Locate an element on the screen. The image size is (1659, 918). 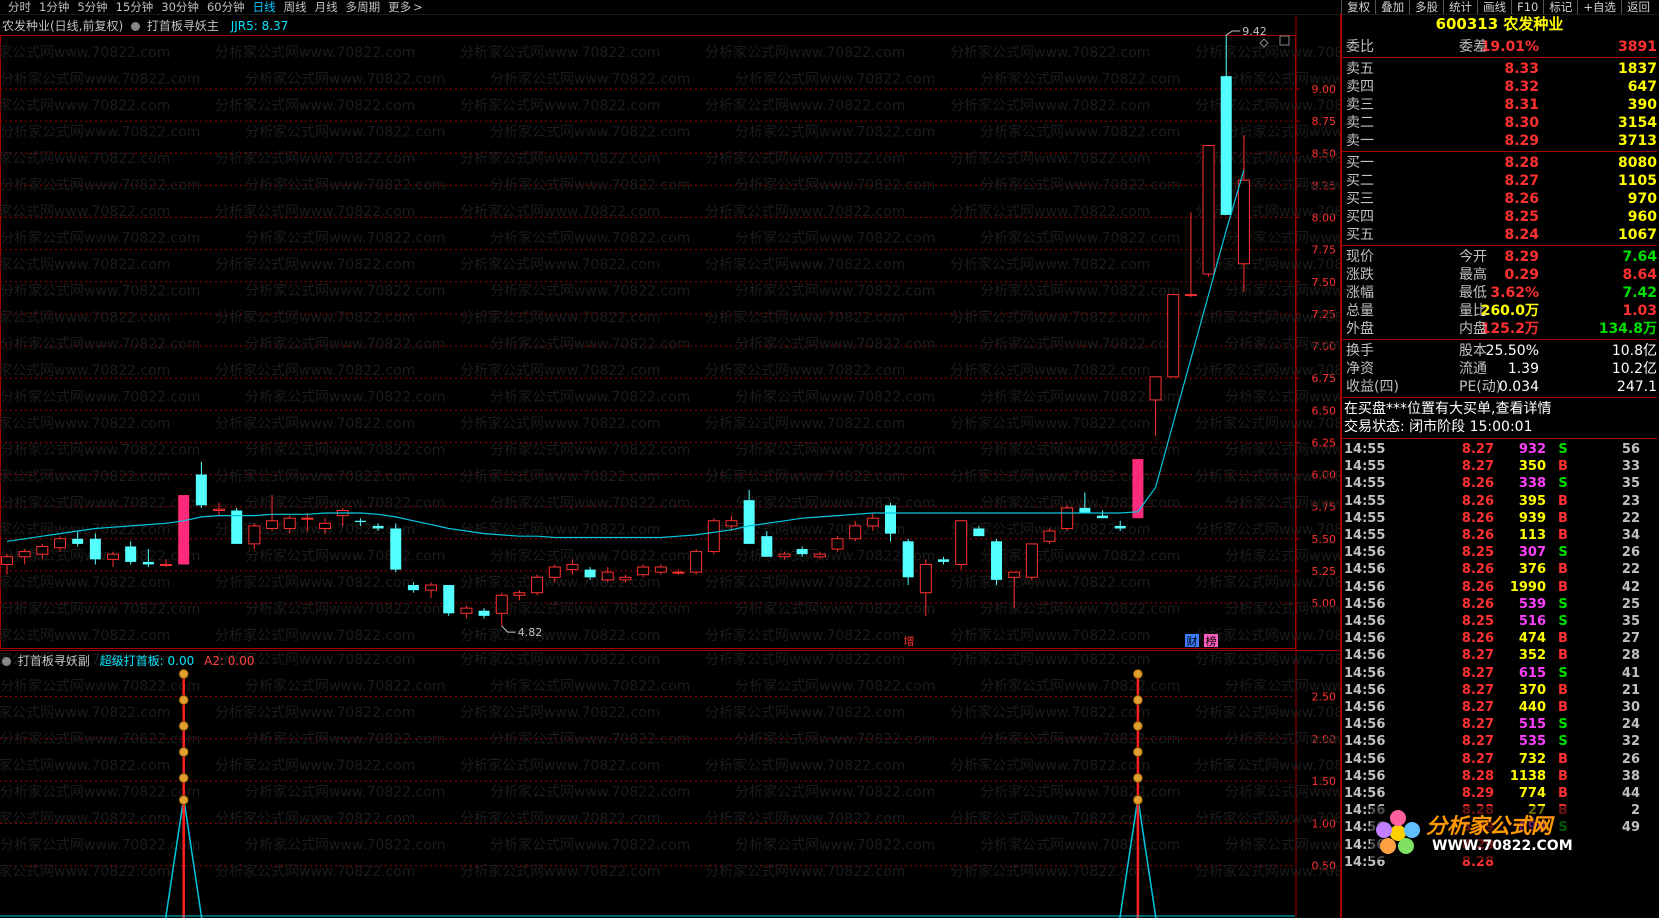
sub-indicator-name: 打首板寻妖副 is located at coordinates (54, 661).